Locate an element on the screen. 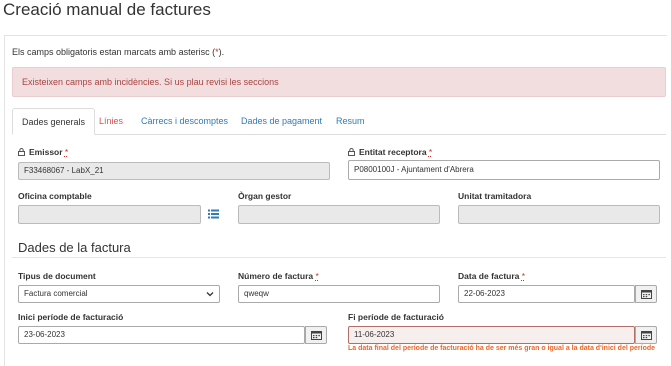 The image size is (671, 366). entitat-label-text: Entitat receptora is located at coordinates (393, 152).